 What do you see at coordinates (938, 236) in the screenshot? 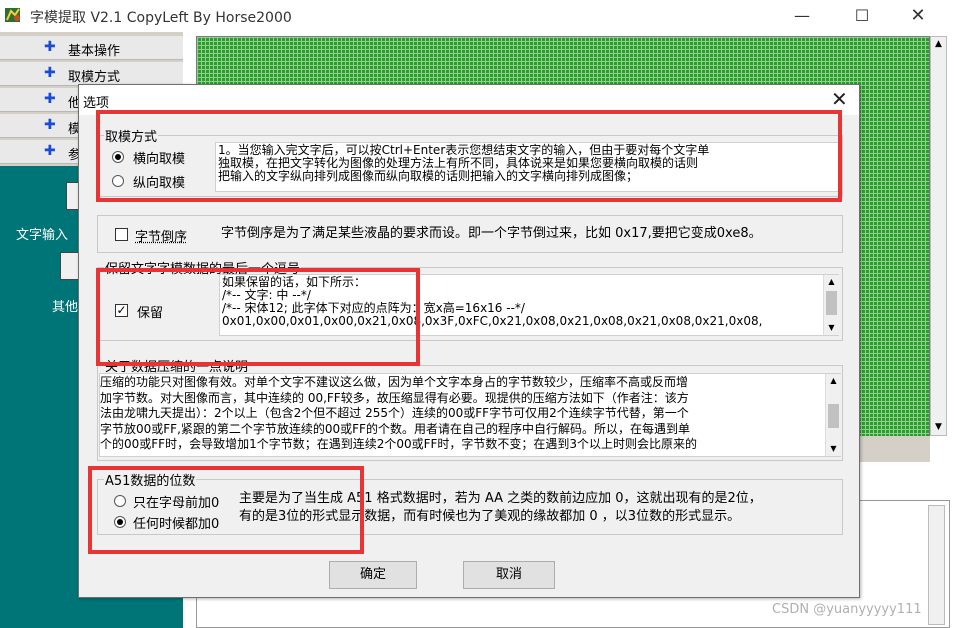
I see `canvas-vertical-scrollbar: ▲ ▼` at bounding box center [938, 236].